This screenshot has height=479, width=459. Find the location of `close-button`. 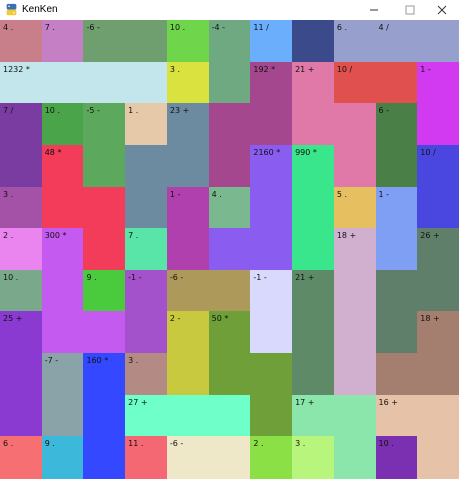

close-button is located at coordinates (442, 10).